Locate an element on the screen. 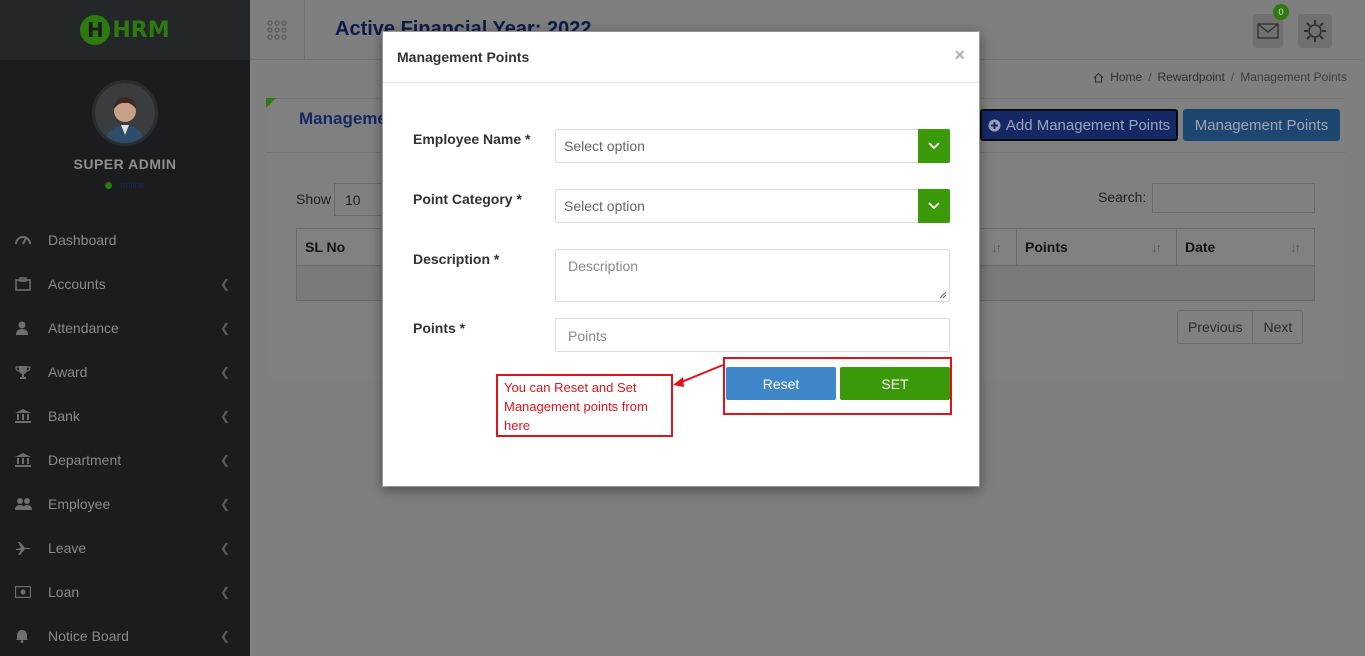 The height and width of the screenshot is (656, 1365). logo-text: HRM is located at coordinates (141, 30).